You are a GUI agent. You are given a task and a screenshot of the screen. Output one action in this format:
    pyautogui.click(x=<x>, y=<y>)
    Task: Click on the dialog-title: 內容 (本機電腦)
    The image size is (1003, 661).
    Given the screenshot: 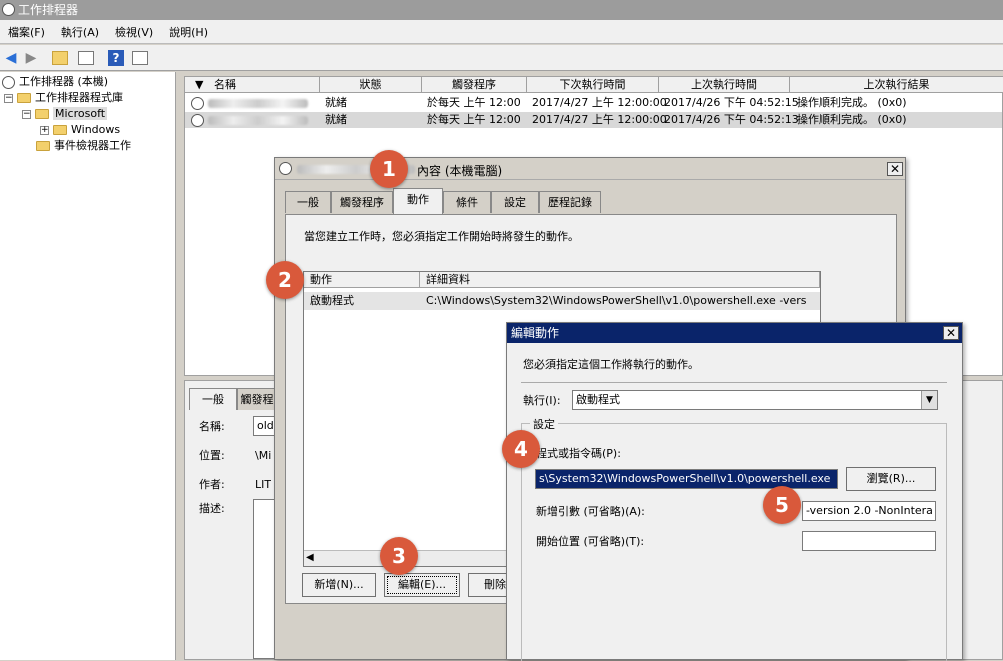 What is the action you would take?
    pyautogui.click(x=460, y=171)
    